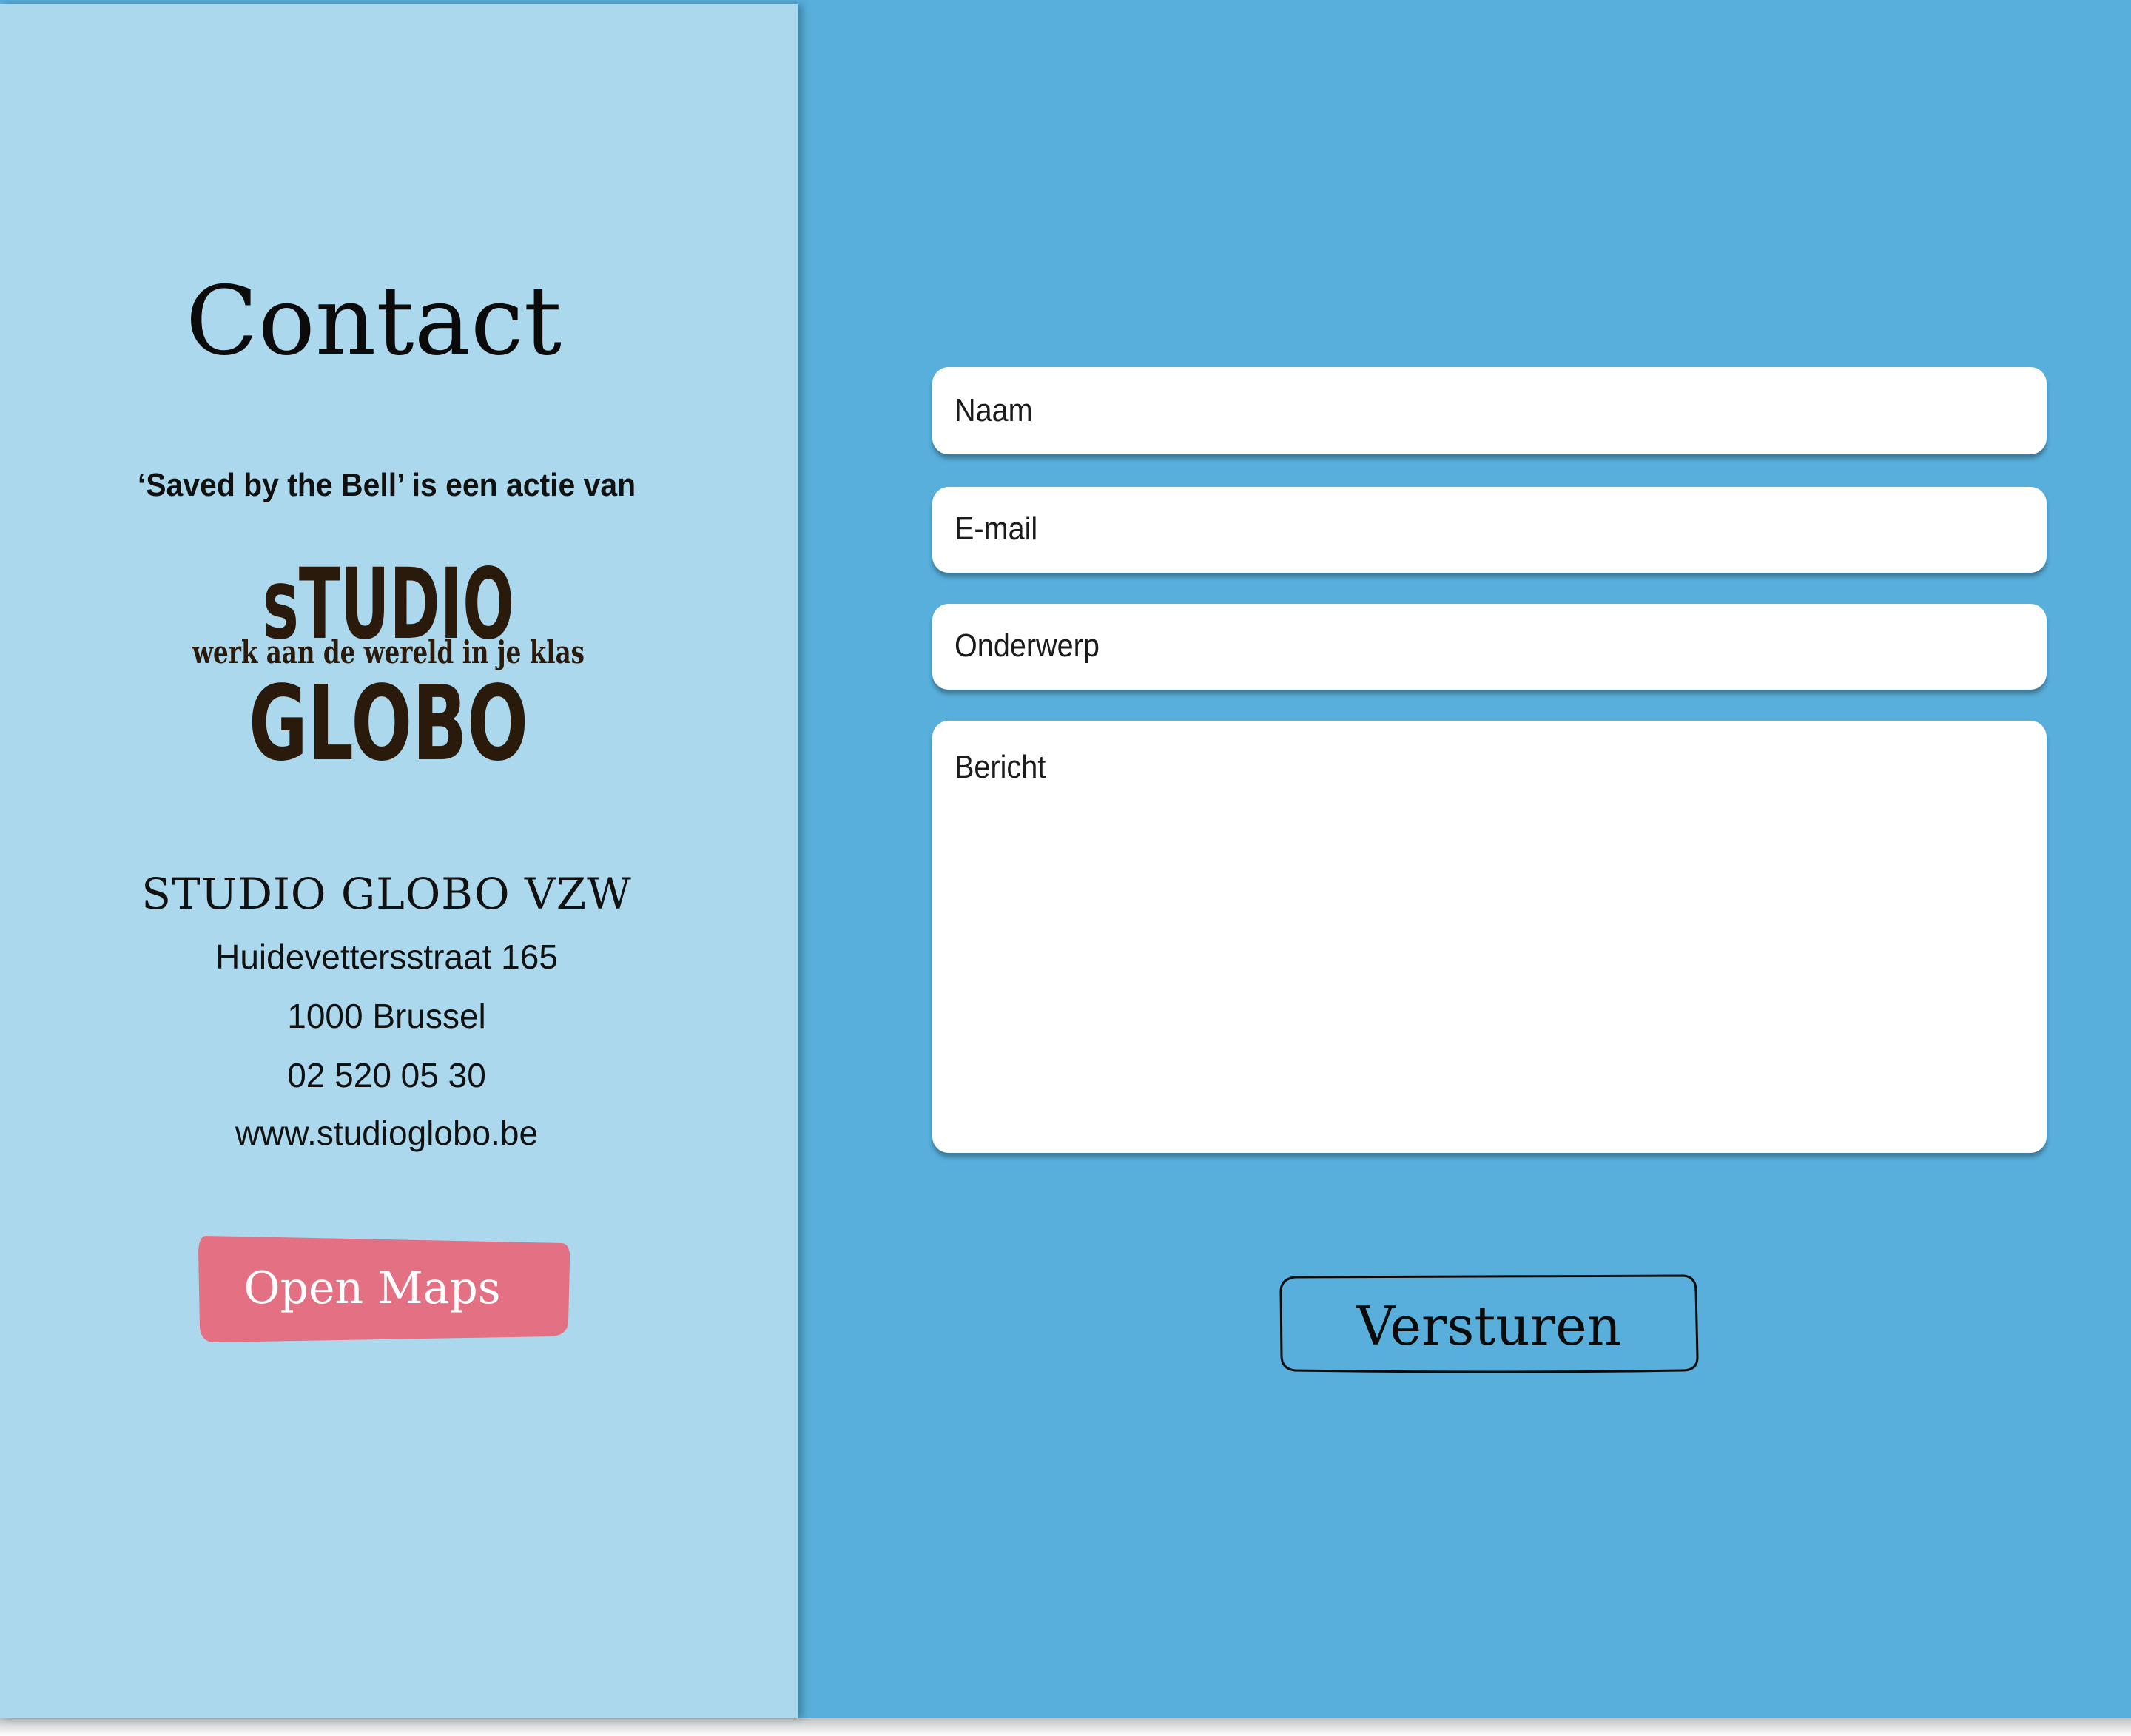  What do you see at coordinates (994, 410) in the screenshot?
I see `name-placeholder: Naam` at bounding box center [994, 410].